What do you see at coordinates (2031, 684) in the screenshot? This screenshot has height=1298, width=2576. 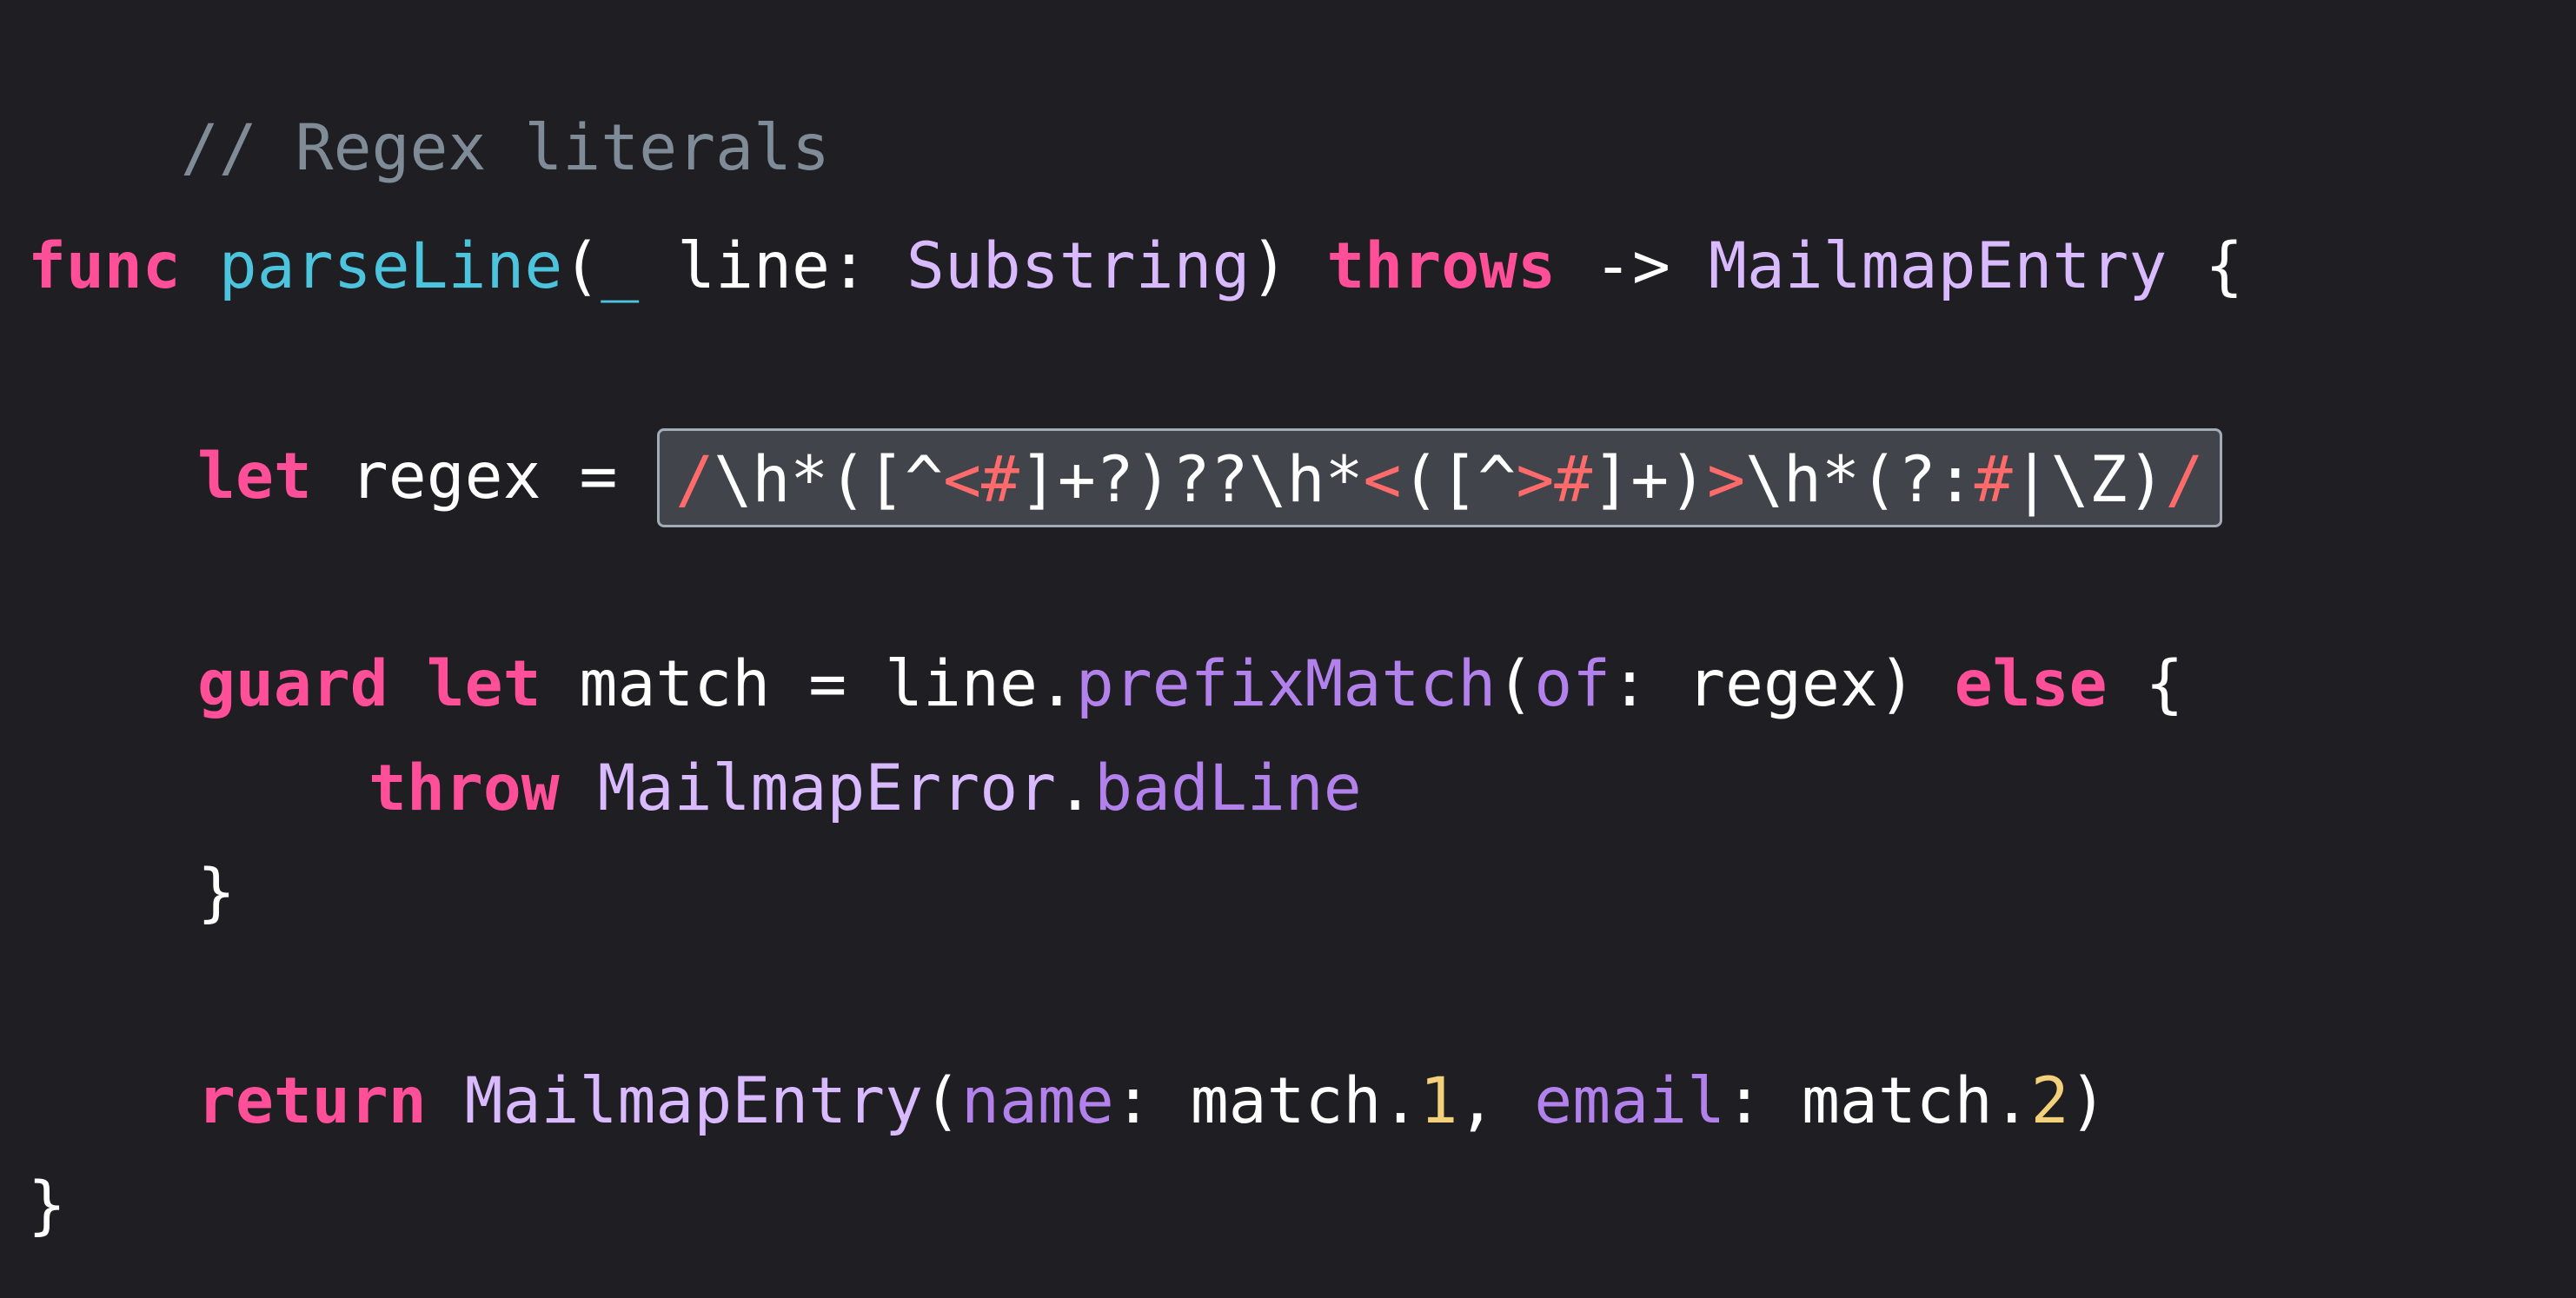 I see `keyword-else: else` at bounding box center [2031, 684].